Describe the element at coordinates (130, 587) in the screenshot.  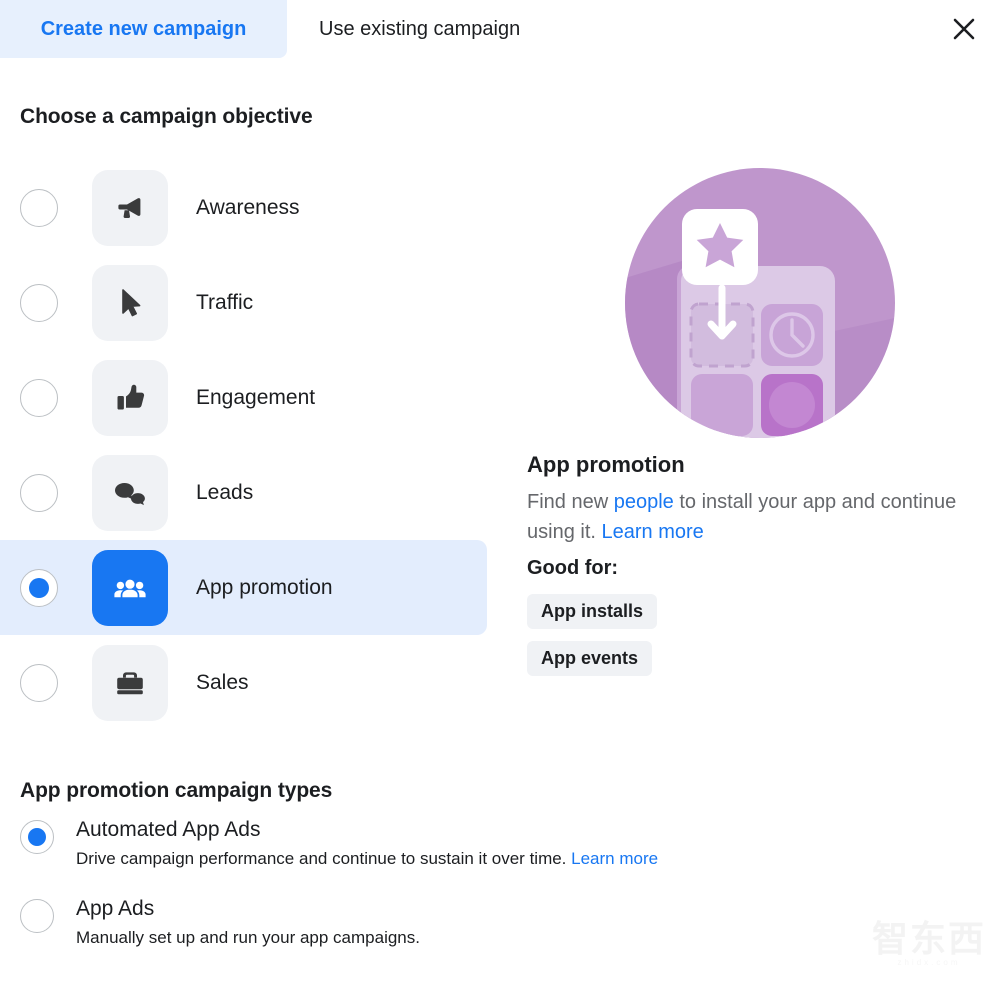
I see `people-group-icon` at that location.